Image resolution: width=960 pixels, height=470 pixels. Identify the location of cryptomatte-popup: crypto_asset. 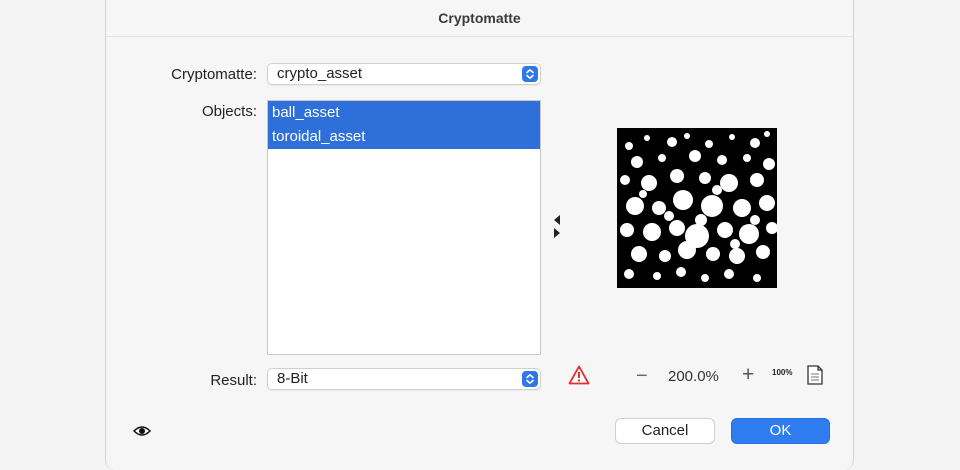
(404, 74).